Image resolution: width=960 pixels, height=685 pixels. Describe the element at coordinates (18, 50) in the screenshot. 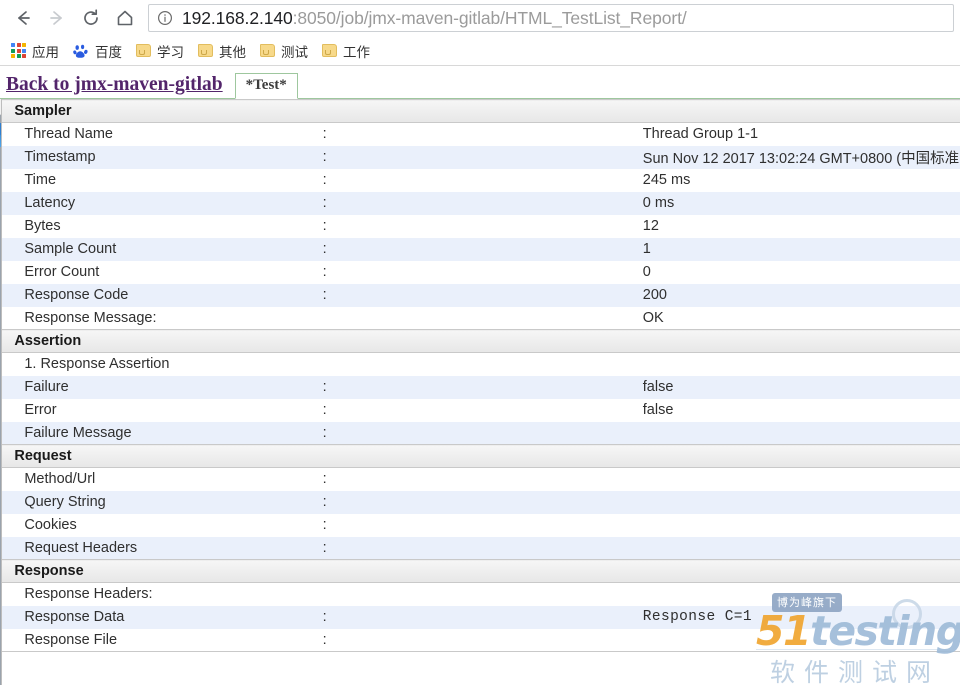

I see `apps-grid-icon` at that location.